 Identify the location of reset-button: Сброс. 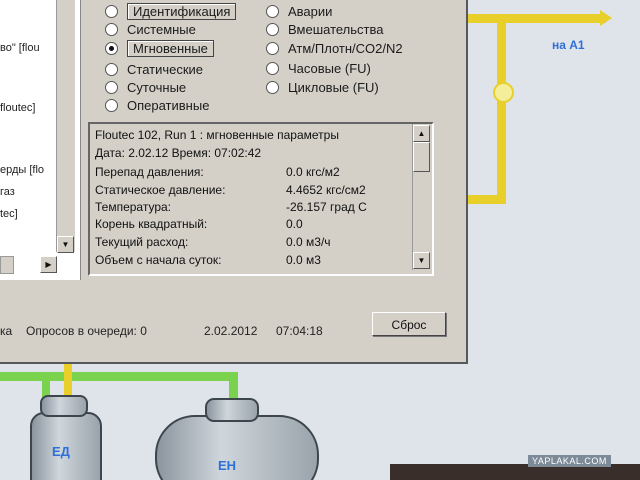
(409, 324).